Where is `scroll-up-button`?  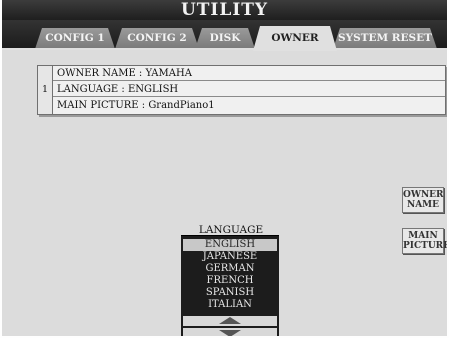
scroll-up-button is located at coordinates (230, 321).